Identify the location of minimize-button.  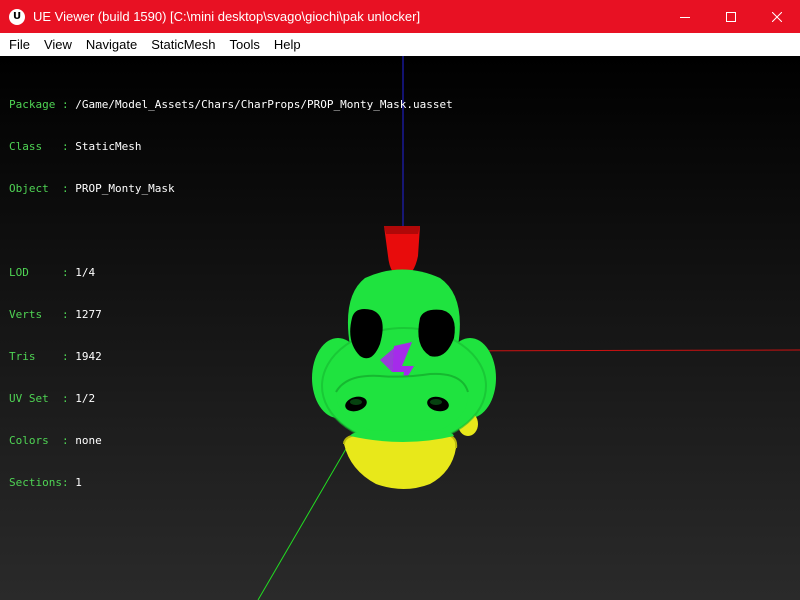
(685, 16).